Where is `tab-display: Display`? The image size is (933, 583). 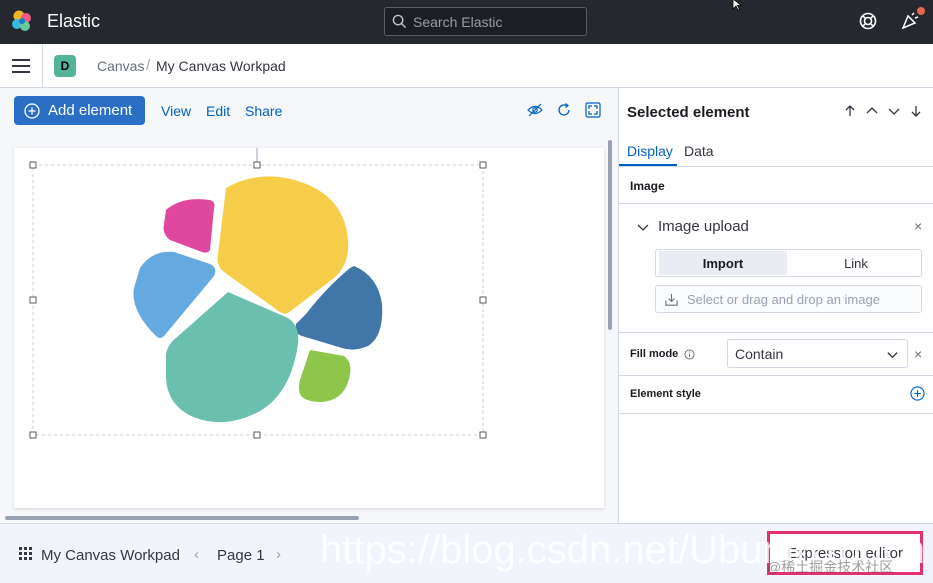 tab-display: Display is located at coordinates (650, 151).